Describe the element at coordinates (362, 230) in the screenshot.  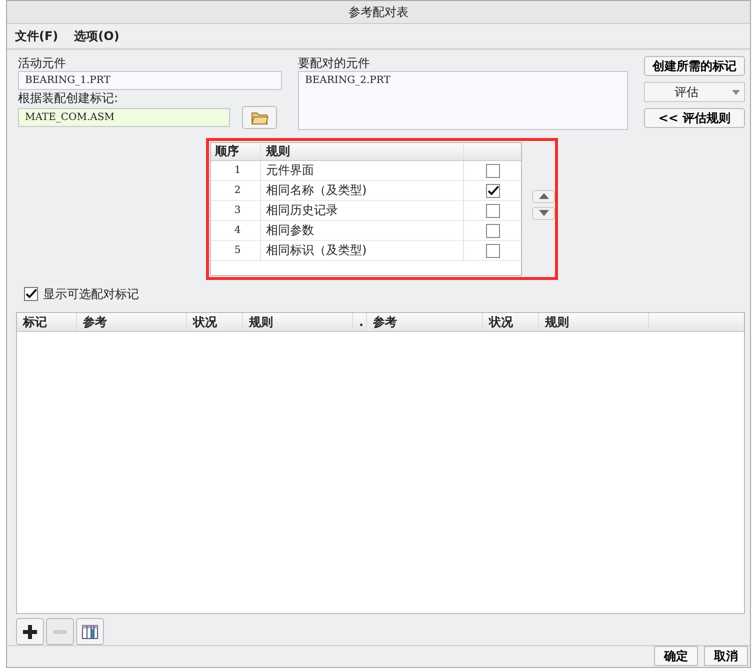
I see `table-cell: 相同参数` at that location.